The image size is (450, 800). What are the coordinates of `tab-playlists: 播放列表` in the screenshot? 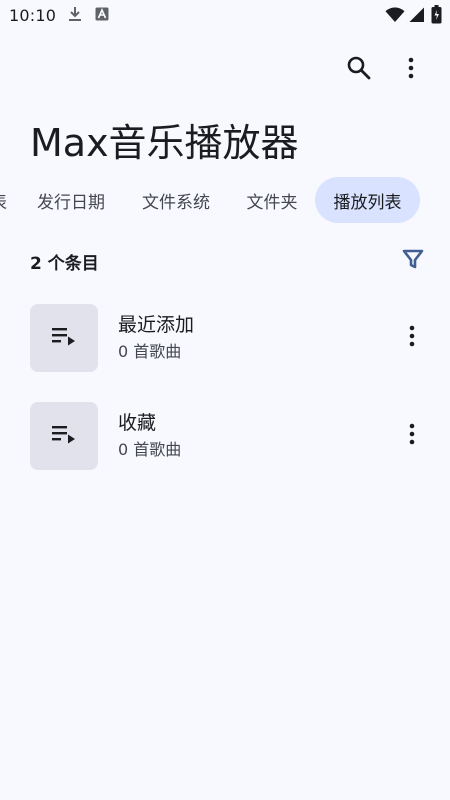 It's located at (367, 200).